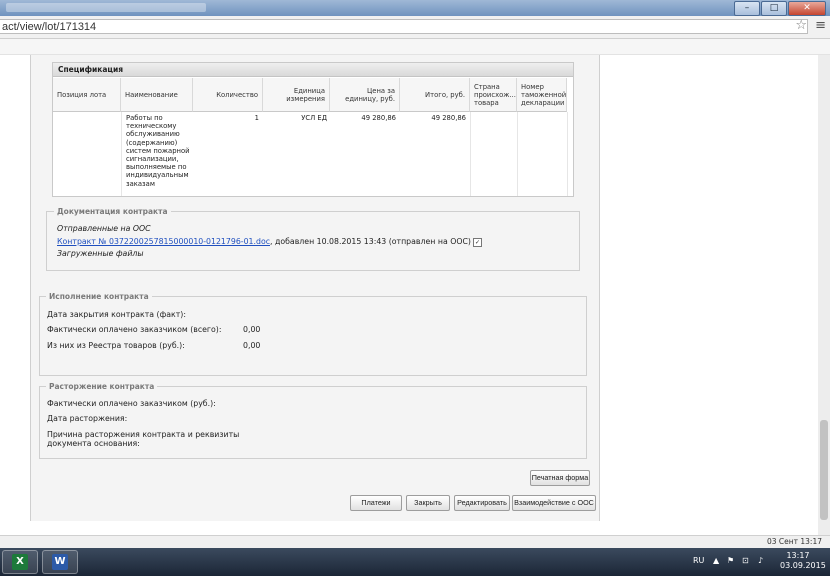  I want to click on excel-icon: X, so click(20, 562).